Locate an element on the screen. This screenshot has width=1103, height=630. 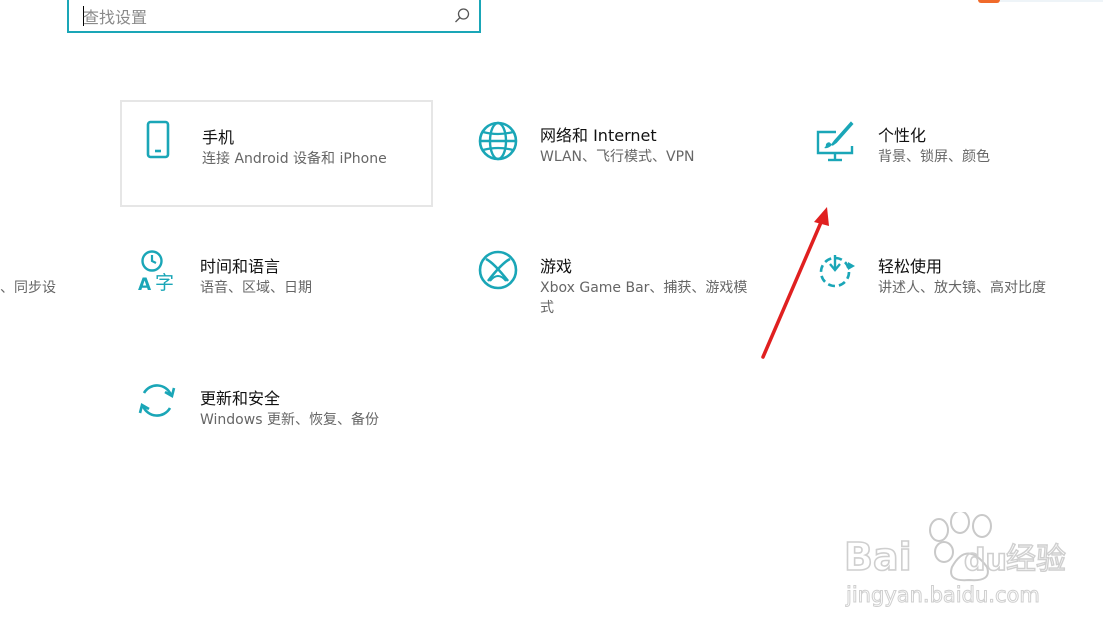
time-language-icon: A 字 is located at coordinates (156, 270).